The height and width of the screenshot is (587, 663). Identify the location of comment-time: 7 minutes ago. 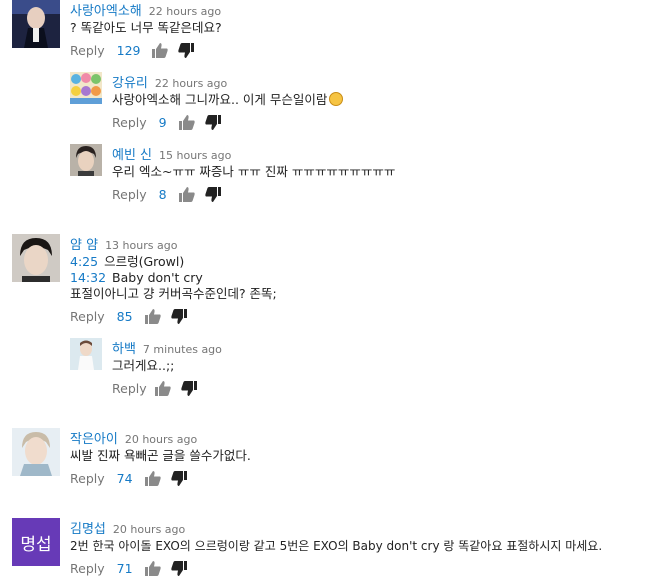
(182, 349).